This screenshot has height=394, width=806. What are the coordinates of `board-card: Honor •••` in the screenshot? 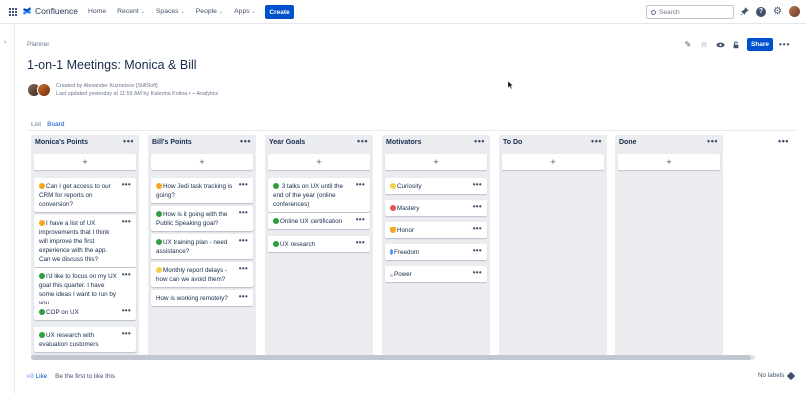 It's located at (436, 230).